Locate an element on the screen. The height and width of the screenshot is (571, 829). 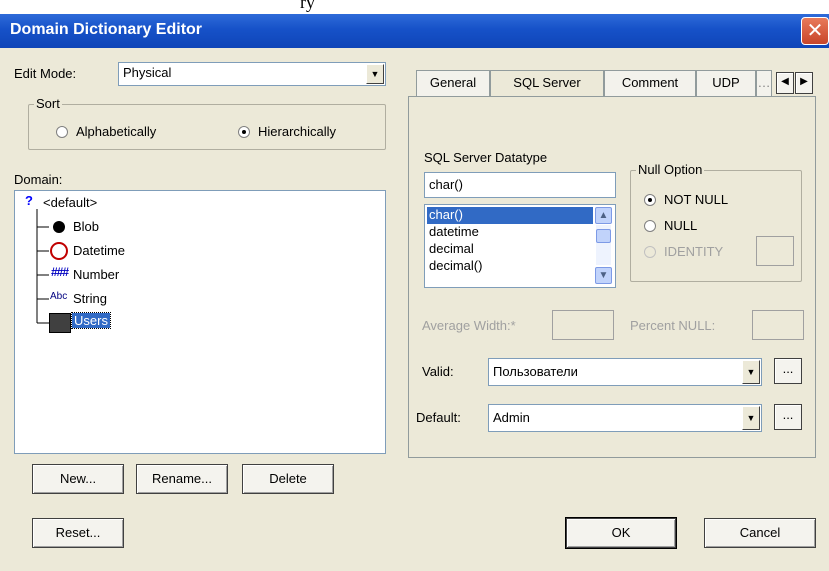
chevron-right-icon: ▶ is located at coordinates (804, 81).